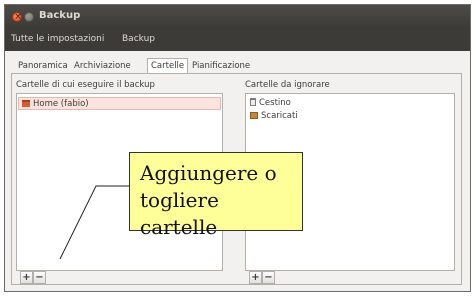 This screenshot has width=475, height=296. I want to click on exclude-section-label: Cartelle da ignorare, so click(287, 85).